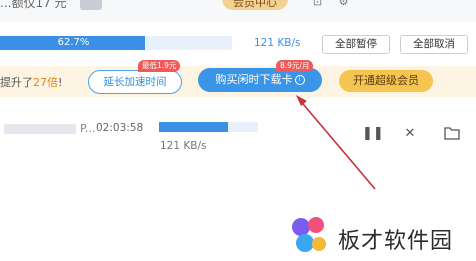 The image size is (476, 261). Describe the element at coordinates (356, 44) in the screenshot. I see `pause-all-button: 全部暂停` at that location.